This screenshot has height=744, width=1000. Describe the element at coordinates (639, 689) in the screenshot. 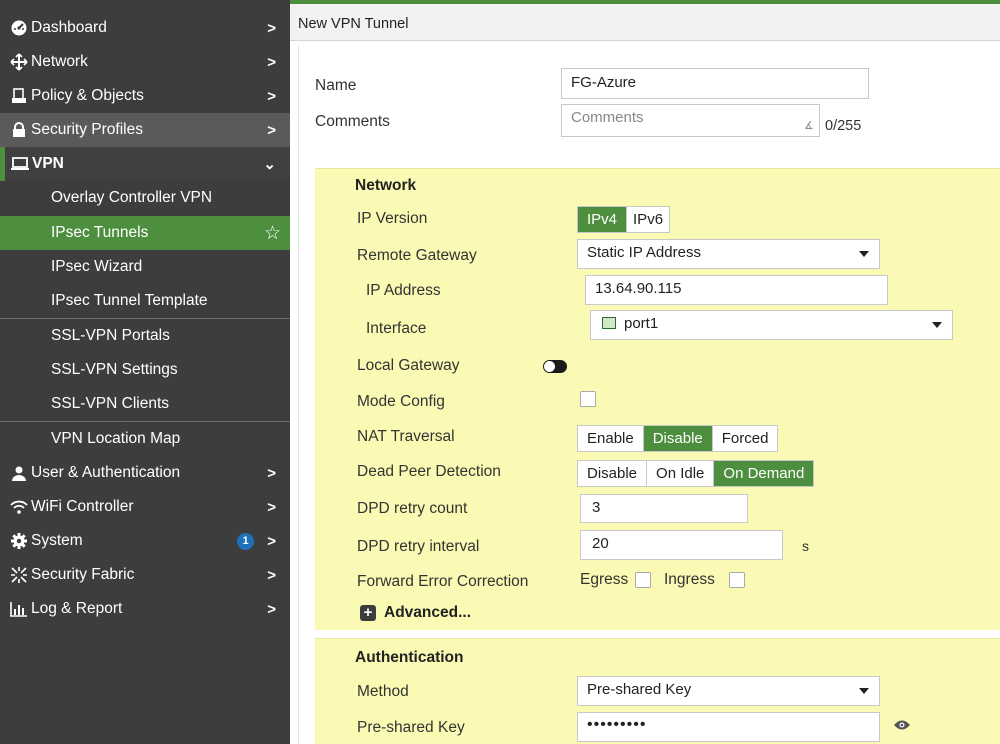

I see `method-value: Pre-shared Key` at that location.